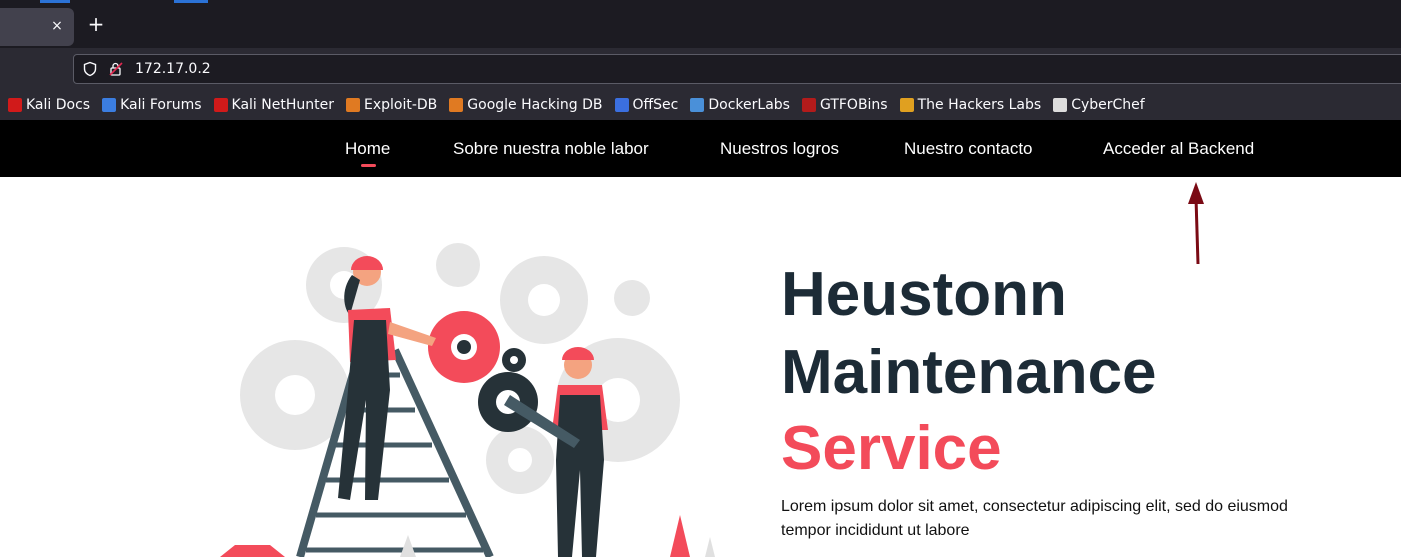  I want to click on browser-toolbar: 172.17.0.2, so click(700, 69).